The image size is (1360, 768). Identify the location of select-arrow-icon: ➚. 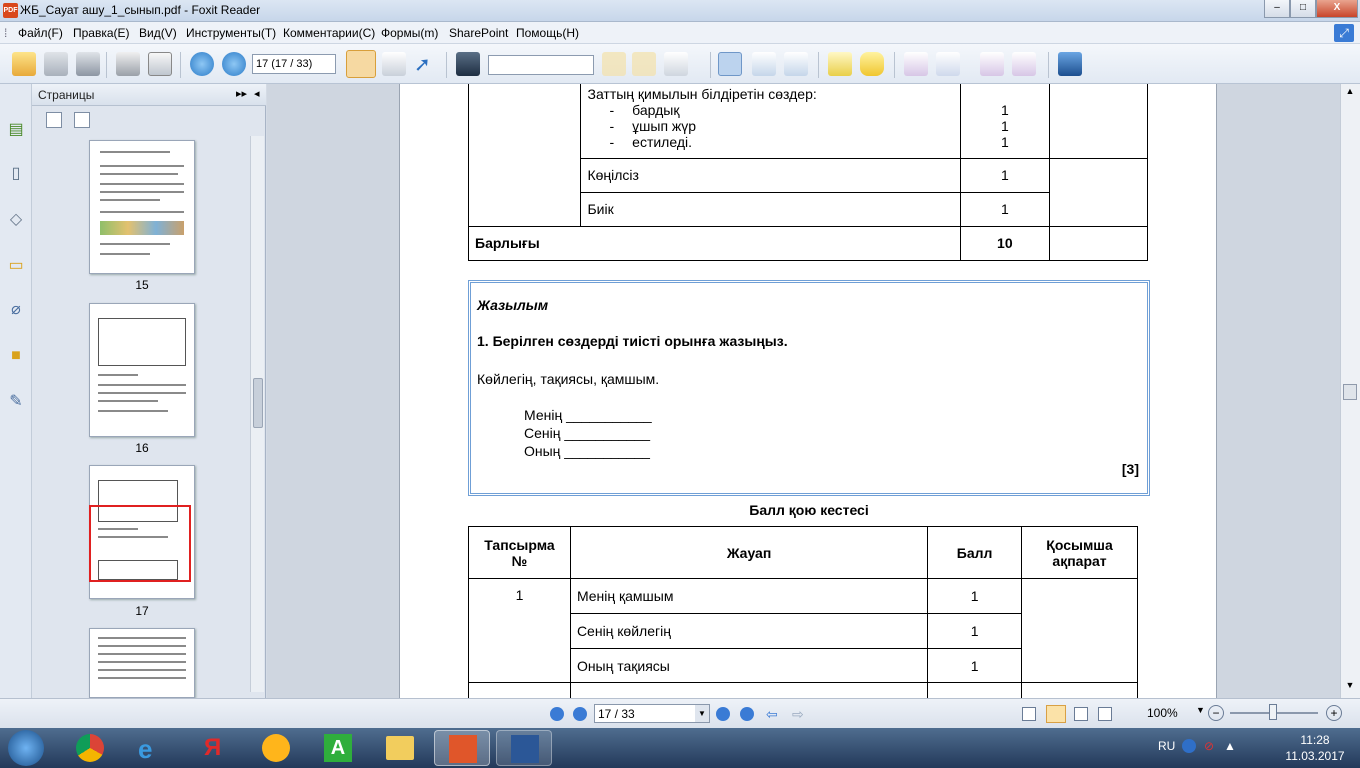
(426, 64).